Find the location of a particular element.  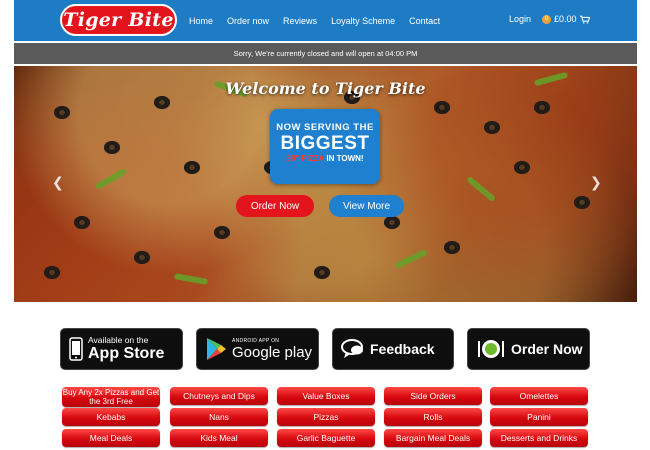

category-garlic-baguette: Garlic Baguette is located at coordinates (326, 438).